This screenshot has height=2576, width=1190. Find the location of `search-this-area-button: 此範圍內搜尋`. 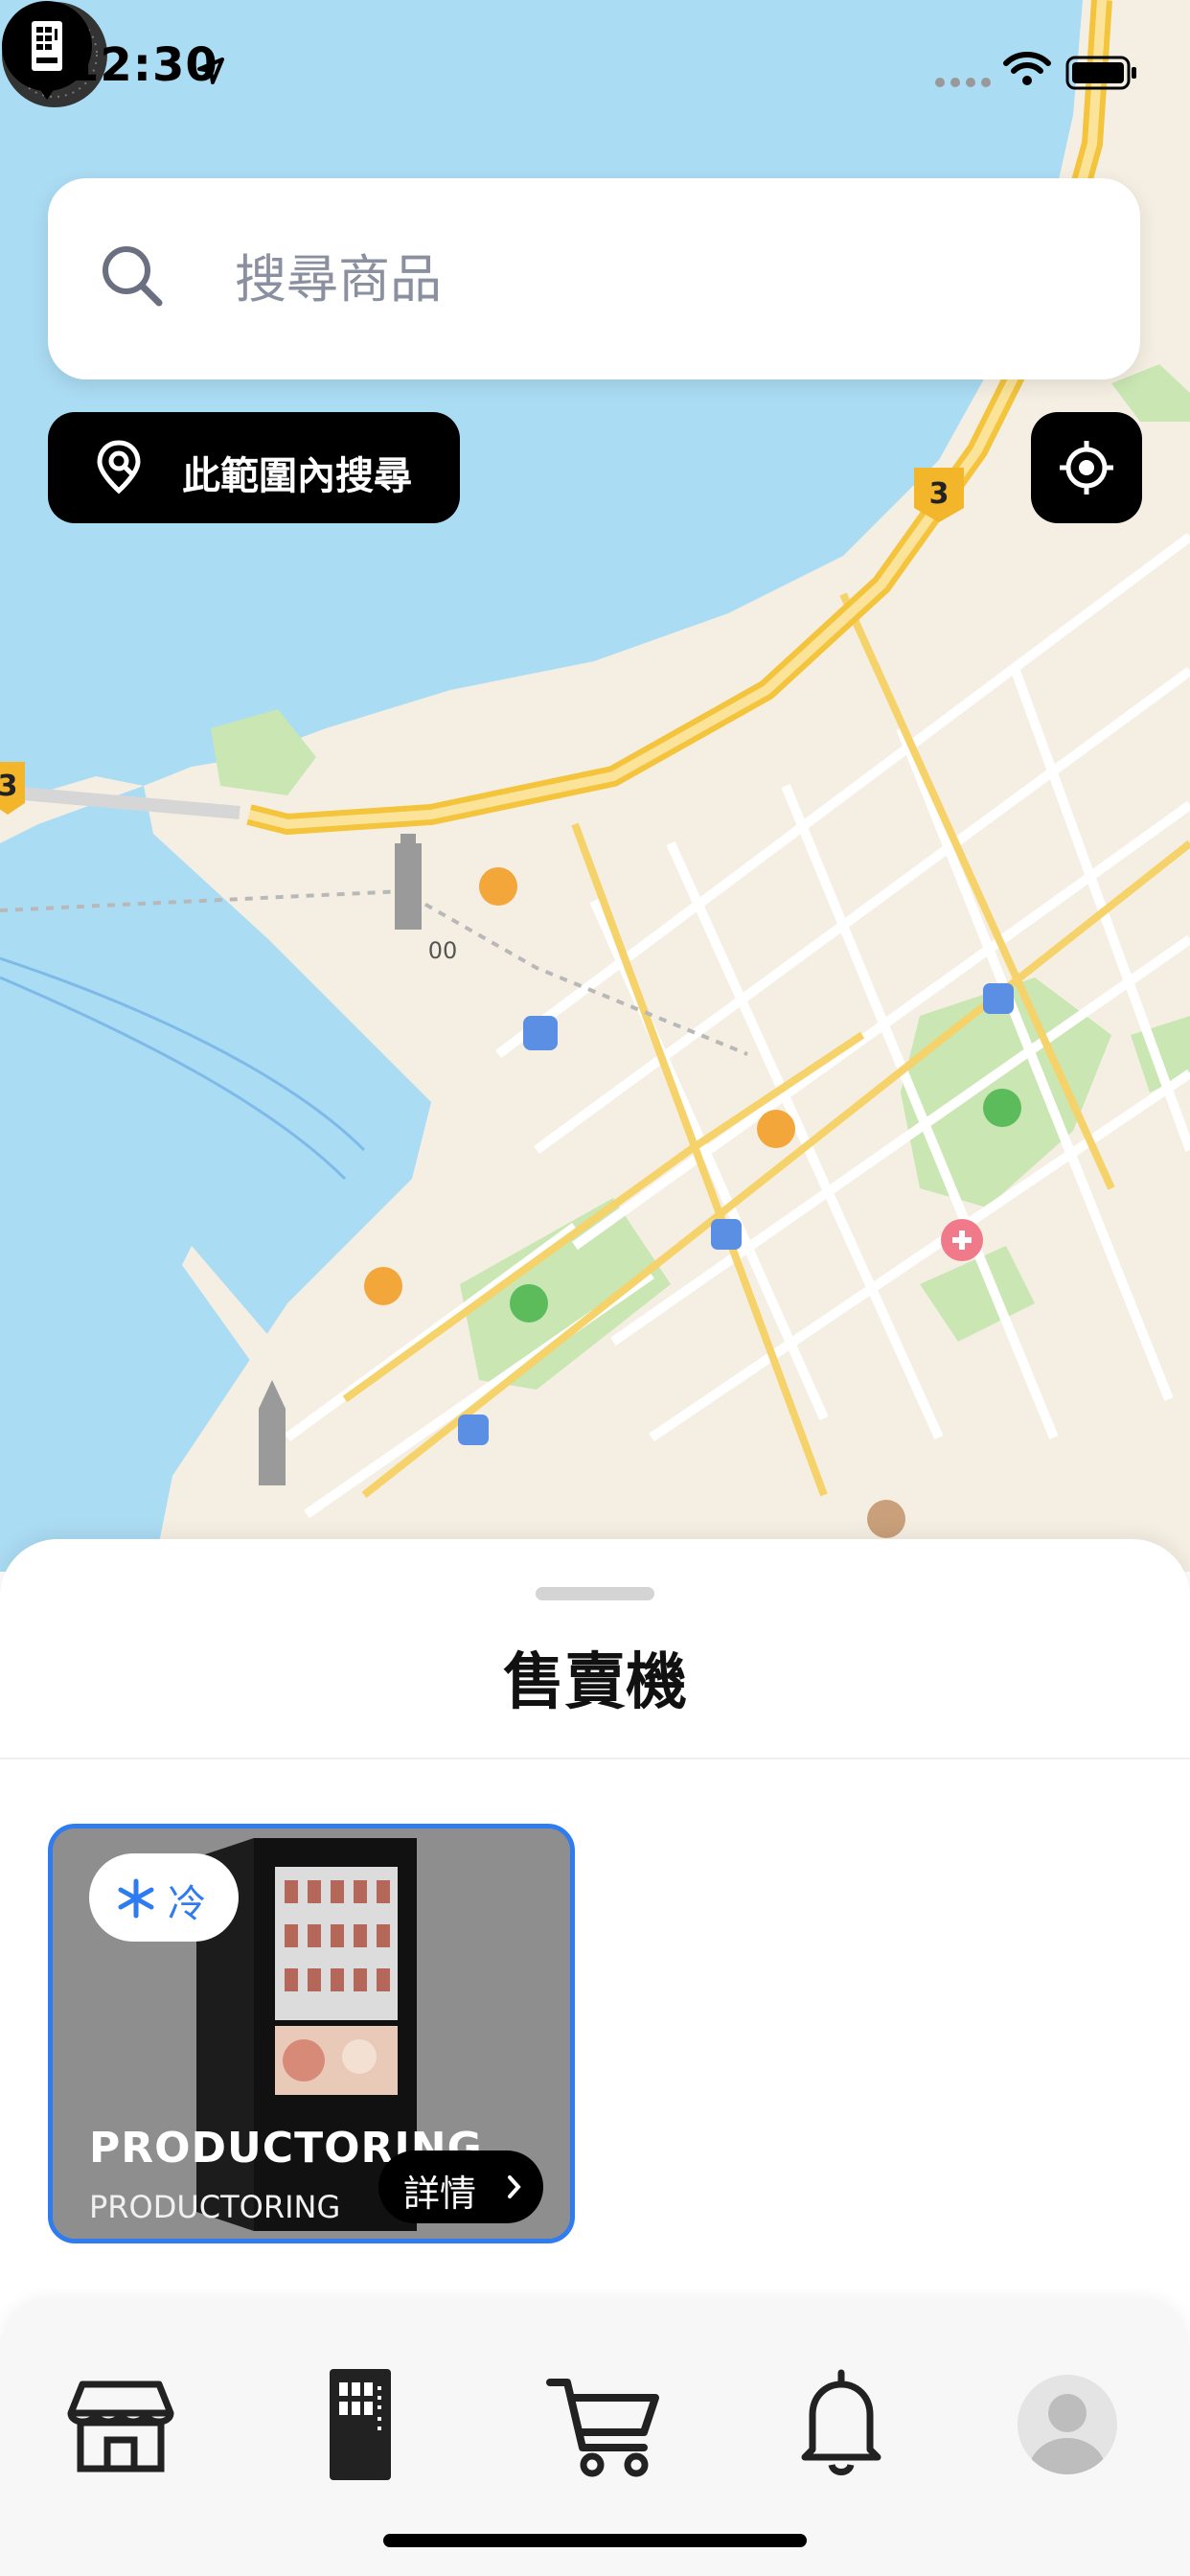

search-this-area-button: 此範圍內搜尋 is located at coordinates (254, 467).